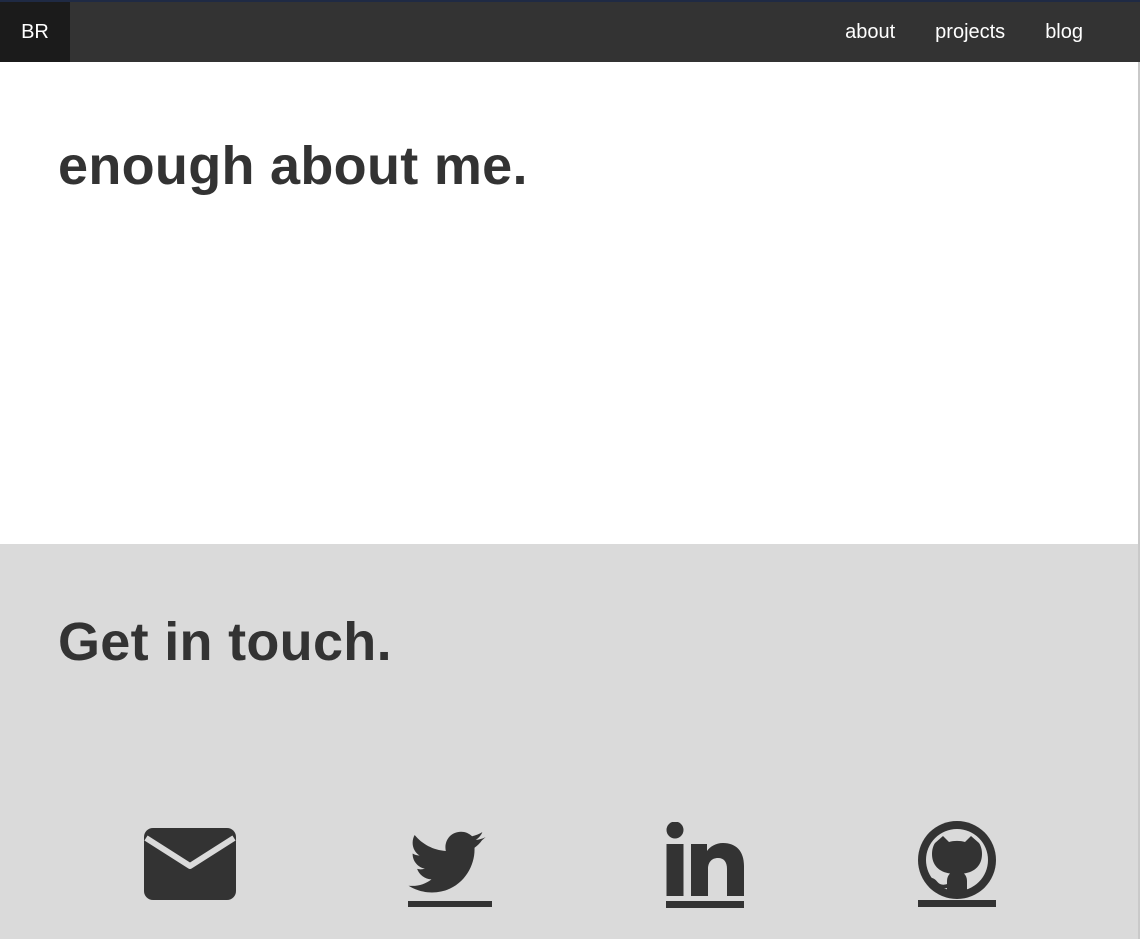 Image resolution: width=1140 pixels, height=939 pixels. What do you see at coordinates (1064, 32) in the screenshot?
I see `nav-link-blog: blog` at bounding box center [1064, 32].